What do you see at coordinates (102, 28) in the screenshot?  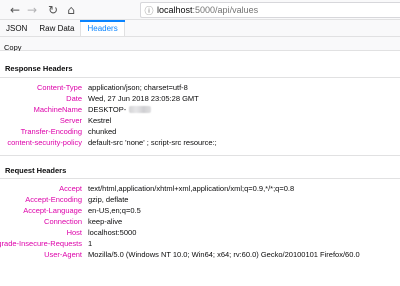 I see `tab-headers: Headers` at bounding box center [102, 28].